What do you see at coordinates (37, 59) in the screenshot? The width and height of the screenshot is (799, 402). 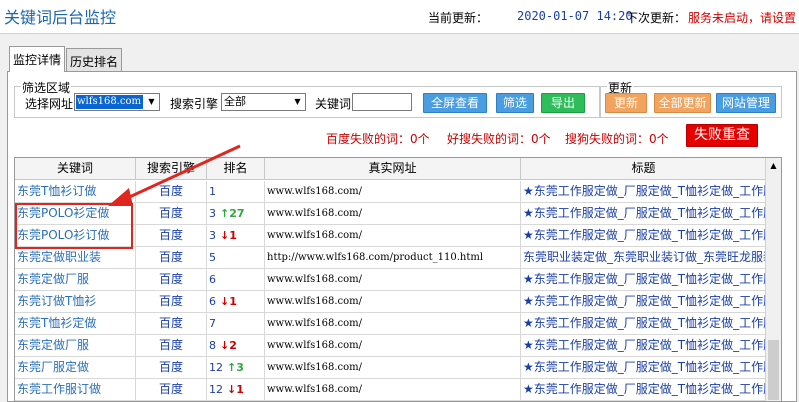 I see `tab-monitor-detail: 监控详情` at bounding box center [37, 59].